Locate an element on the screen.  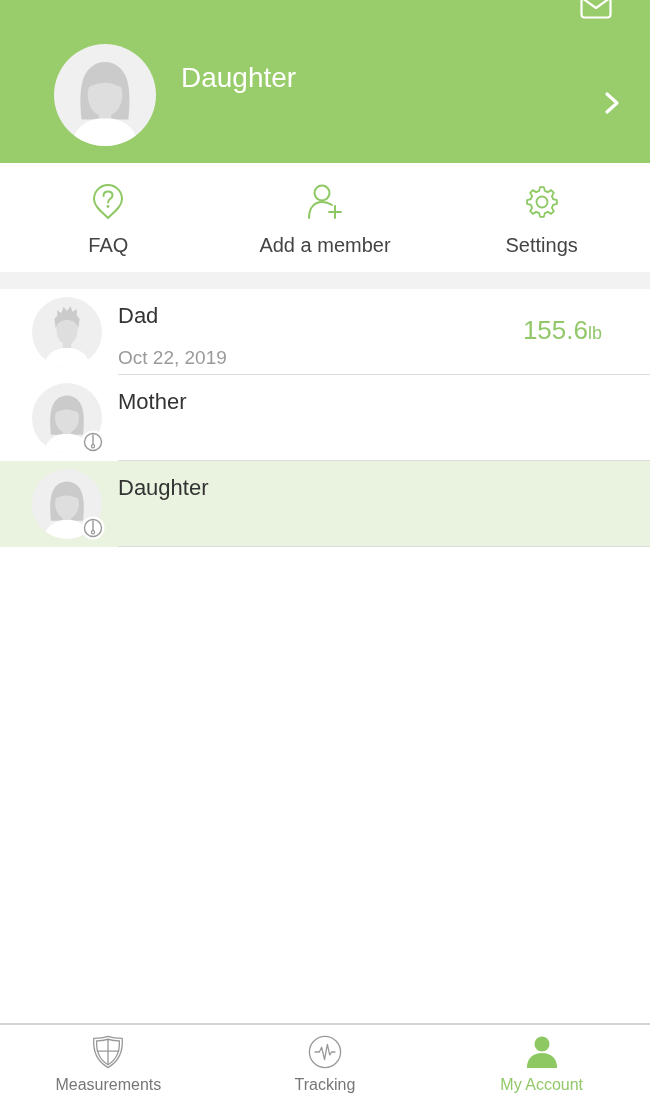
add-member-button: Add a member is located at coordinates (325, 210).